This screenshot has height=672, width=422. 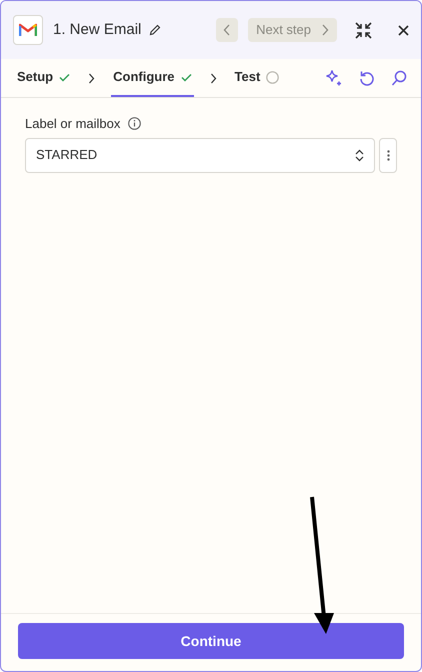 I want to click on step-title: 1. New Email, so click(x=97, y=30).